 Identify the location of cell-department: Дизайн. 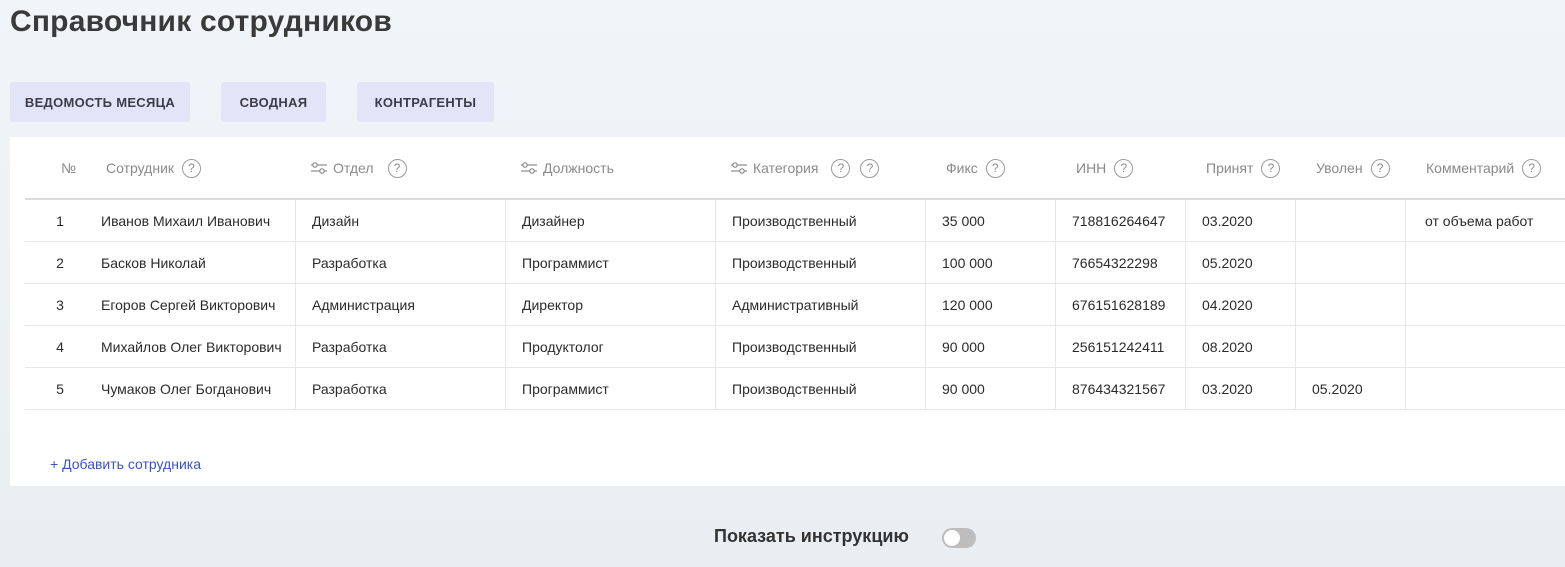
(400, 220).